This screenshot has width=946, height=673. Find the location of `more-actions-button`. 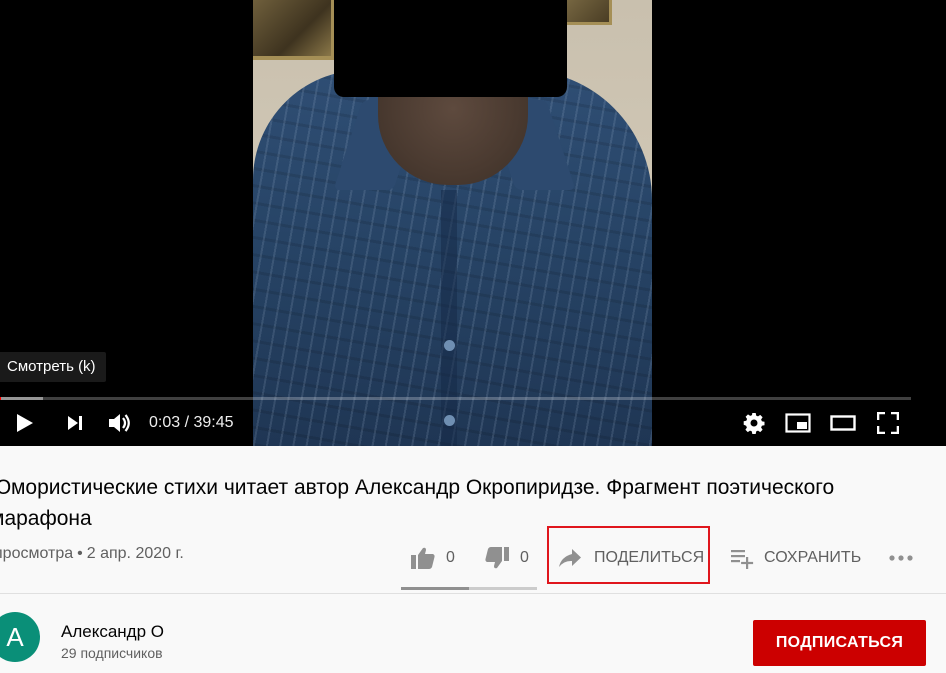

more-actions-button is located at coordinates (901, 558).